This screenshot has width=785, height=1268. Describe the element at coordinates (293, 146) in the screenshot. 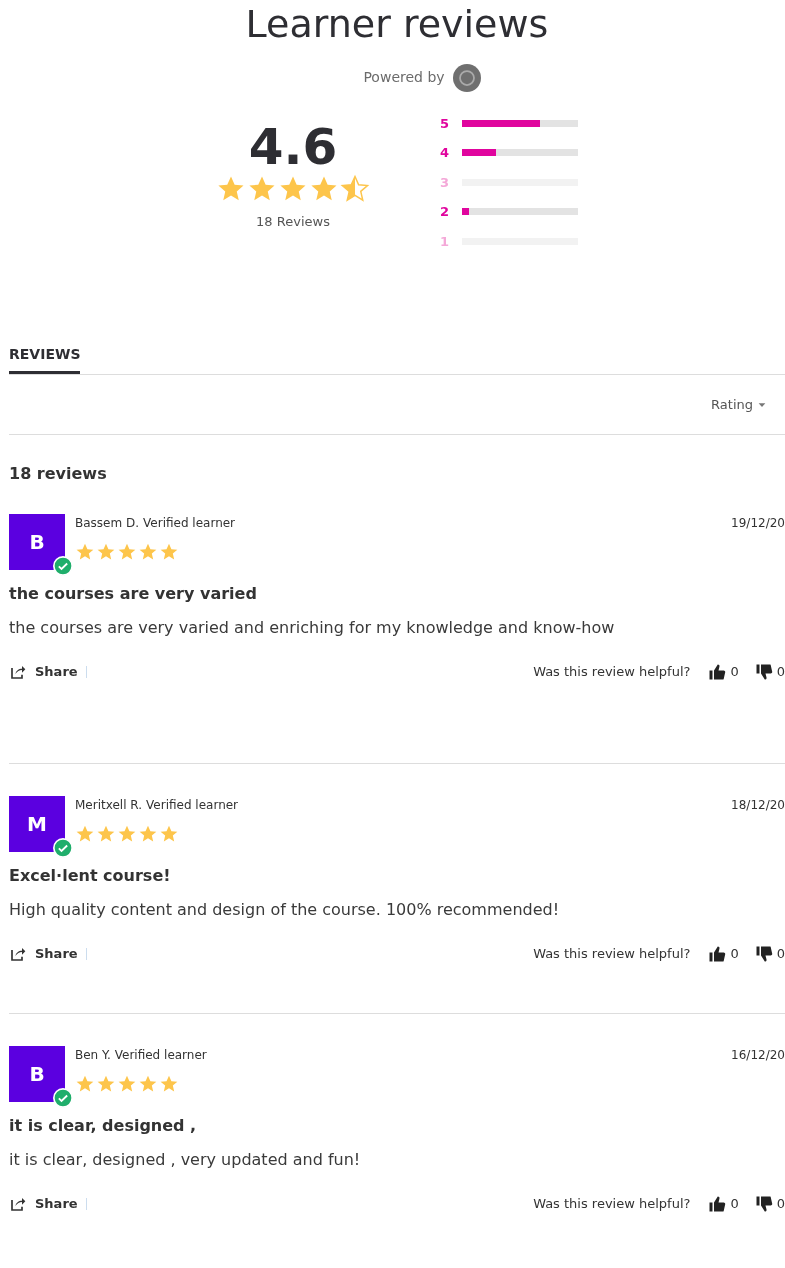

I see `average-score: 4.6` at that location.